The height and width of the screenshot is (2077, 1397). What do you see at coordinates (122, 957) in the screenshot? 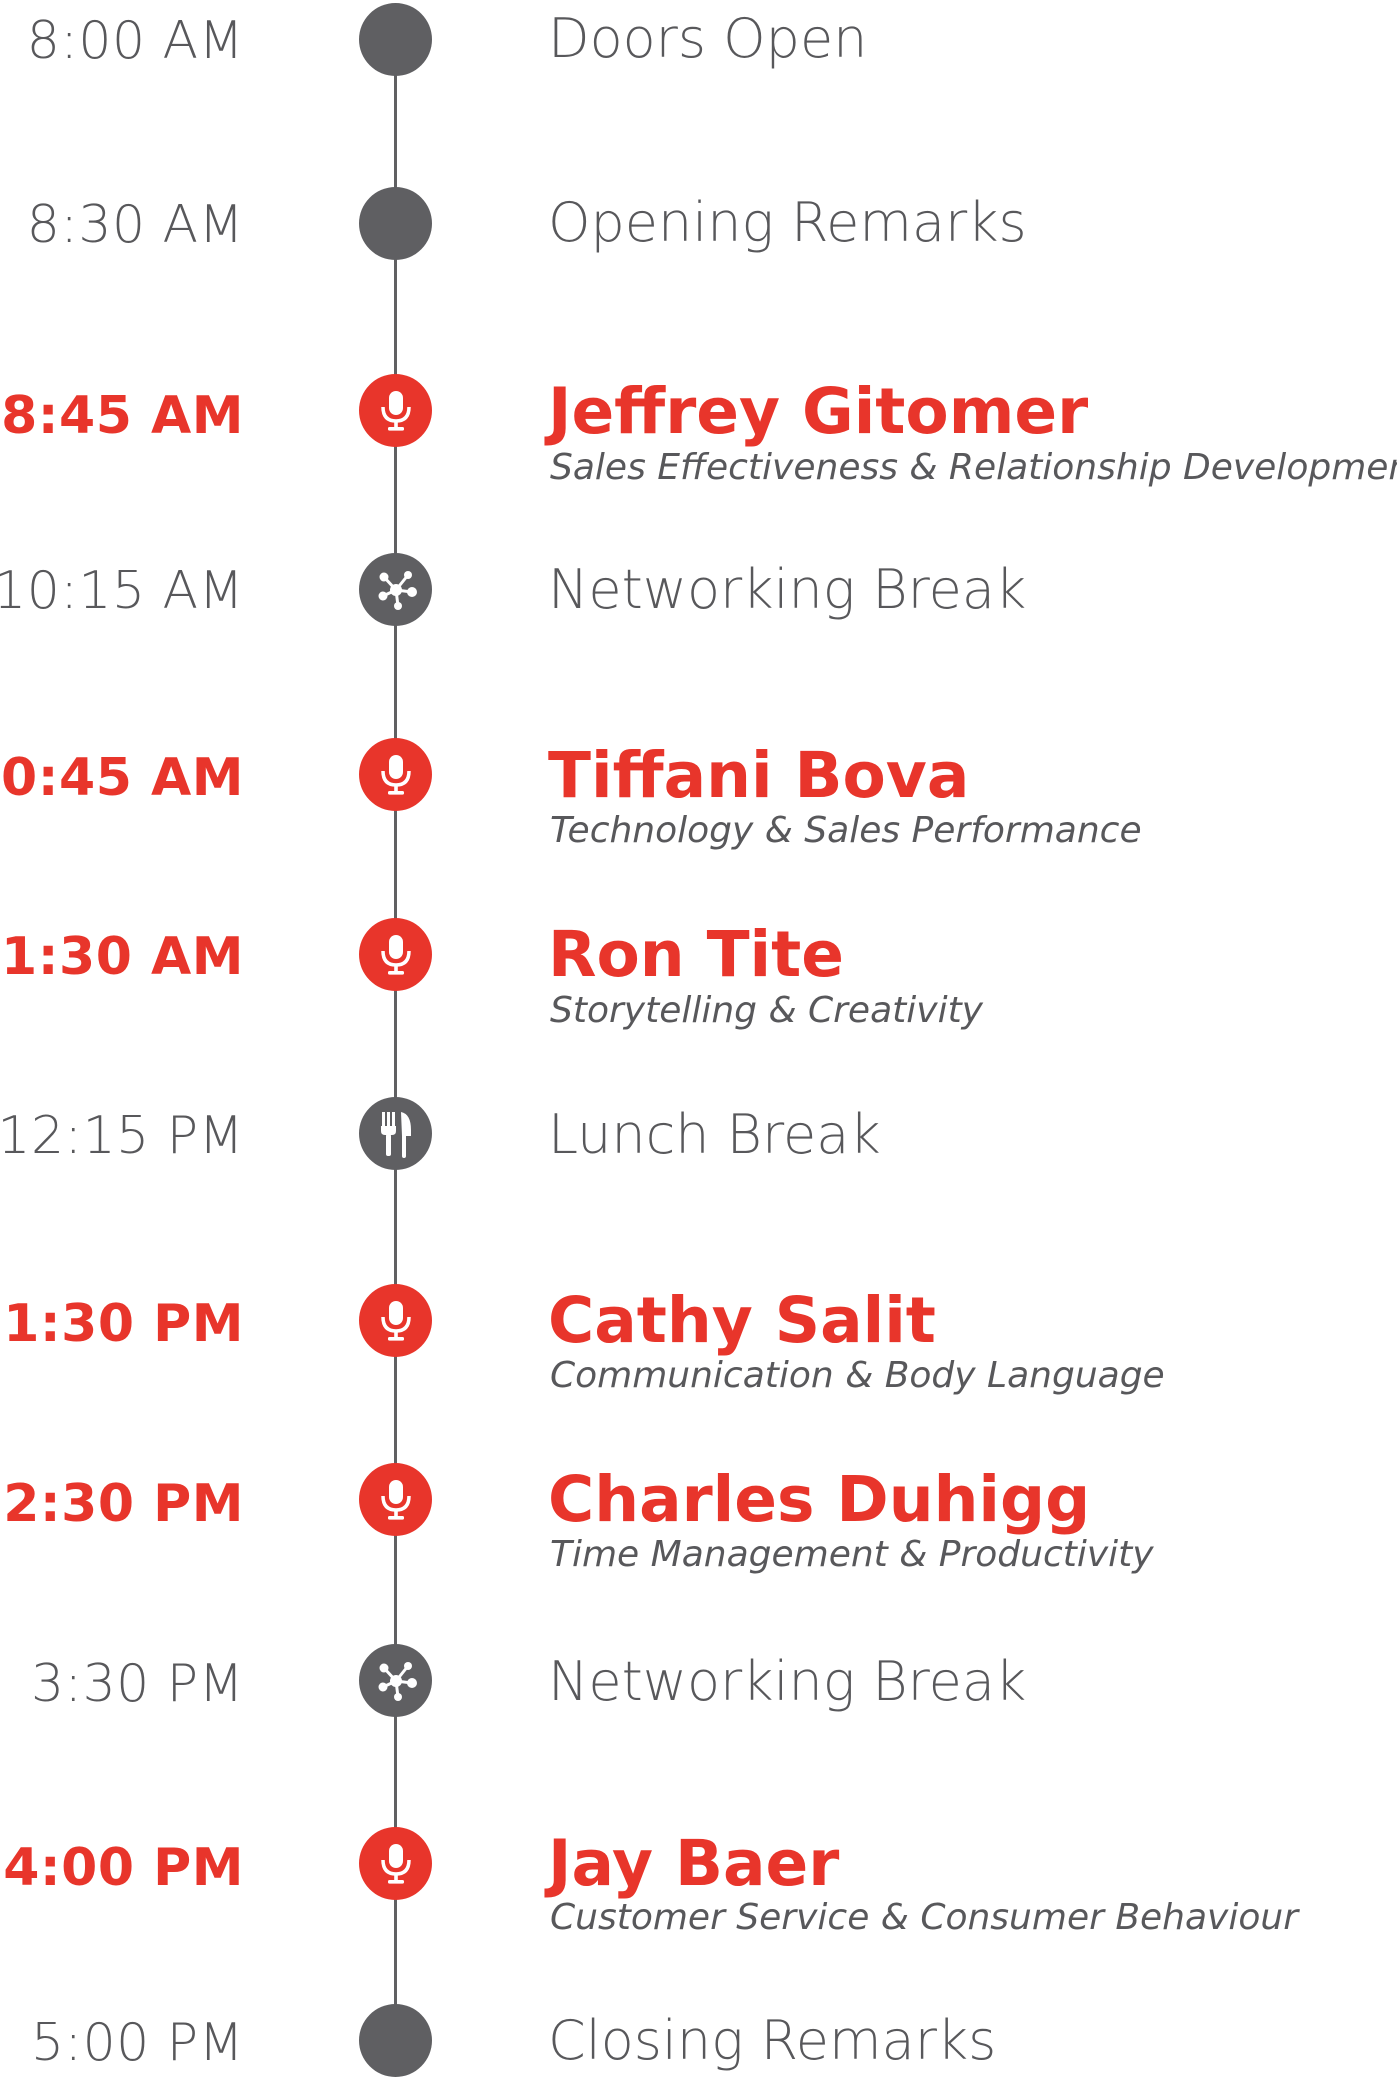
I see `agenda-time: 11:30 AM` at bounding box center [122, 957].